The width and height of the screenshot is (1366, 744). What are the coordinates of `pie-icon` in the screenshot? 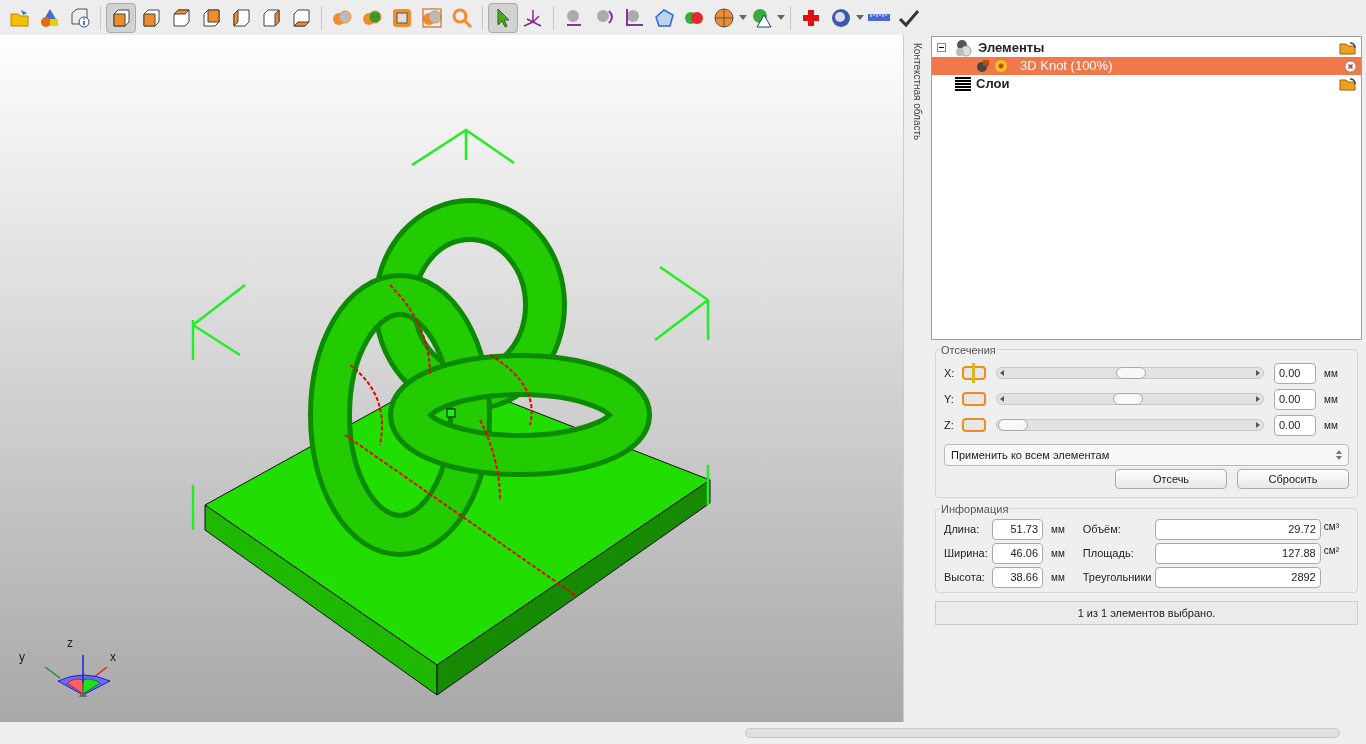 It's located at (724, 17).